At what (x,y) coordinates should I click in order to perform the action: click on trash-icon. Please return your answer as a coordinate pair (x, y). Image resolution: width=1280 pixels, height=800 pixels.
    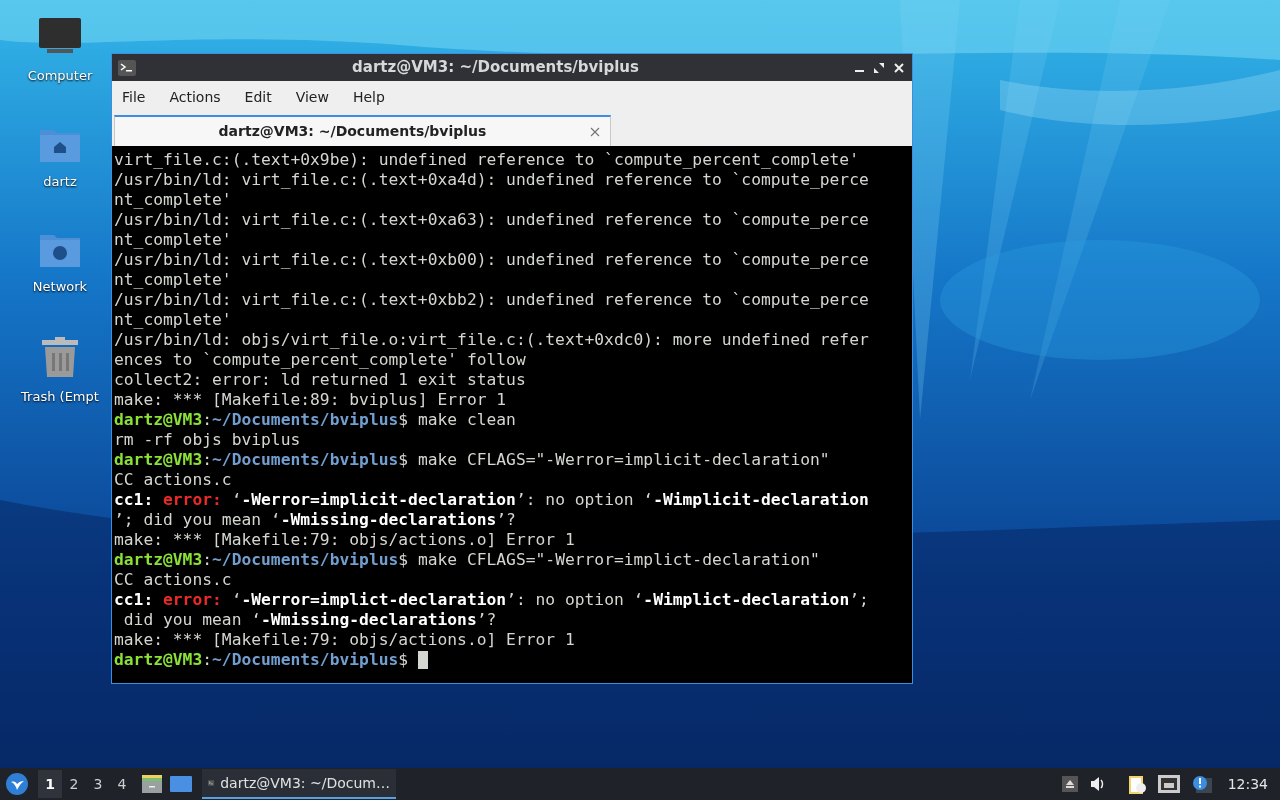
    Looking at the image, I should click on (60, 356).